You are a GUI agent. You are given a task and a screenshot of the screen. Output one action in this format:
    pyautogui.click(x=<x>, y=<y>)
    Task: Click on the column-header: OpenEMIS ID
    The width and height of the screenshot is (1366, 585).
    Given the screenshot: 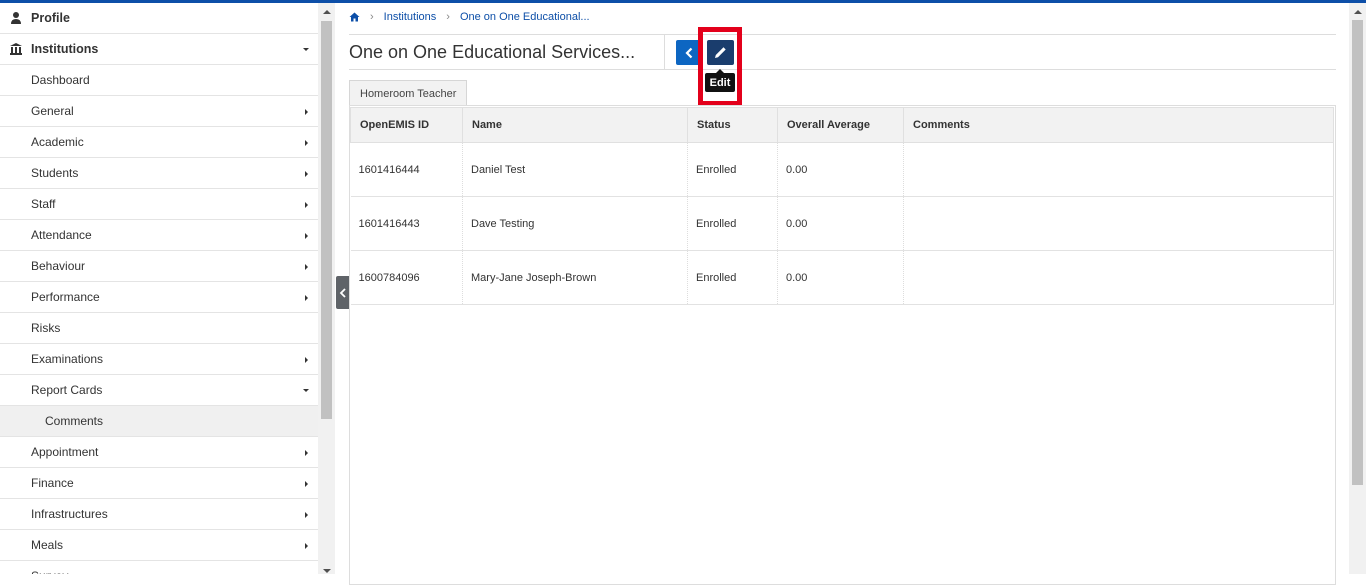 What is the action you would take?
    pyautogui.click(x=406, y=125)
    